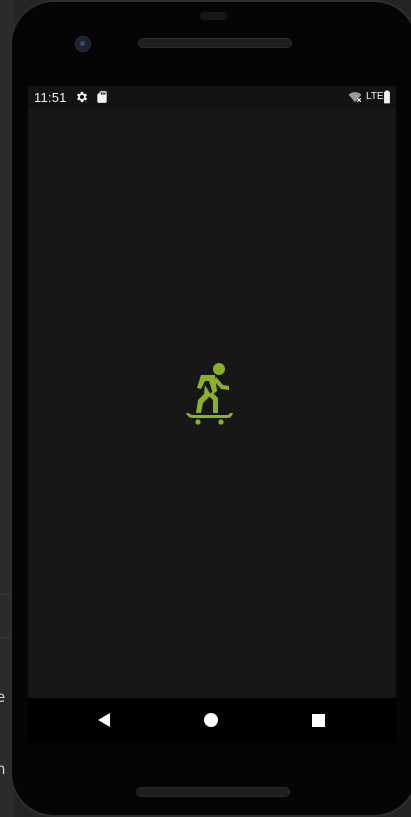 The width and height of the screenshot is (411, 817). I want to click on wifi-off-icon, so click(355, 97).